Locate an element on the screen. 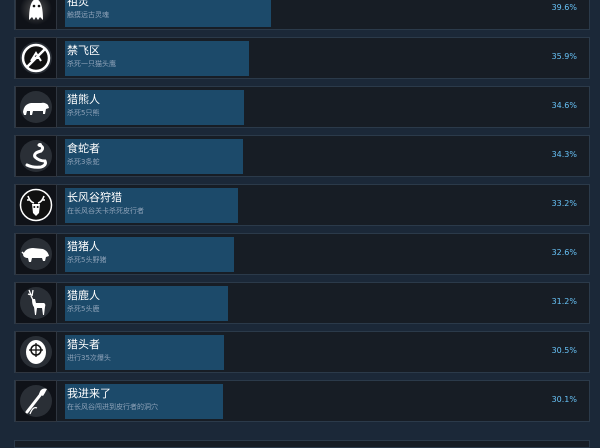 The height and width of the screenshot is (448, 600). bear-icon is located at coordinates (36, 107).